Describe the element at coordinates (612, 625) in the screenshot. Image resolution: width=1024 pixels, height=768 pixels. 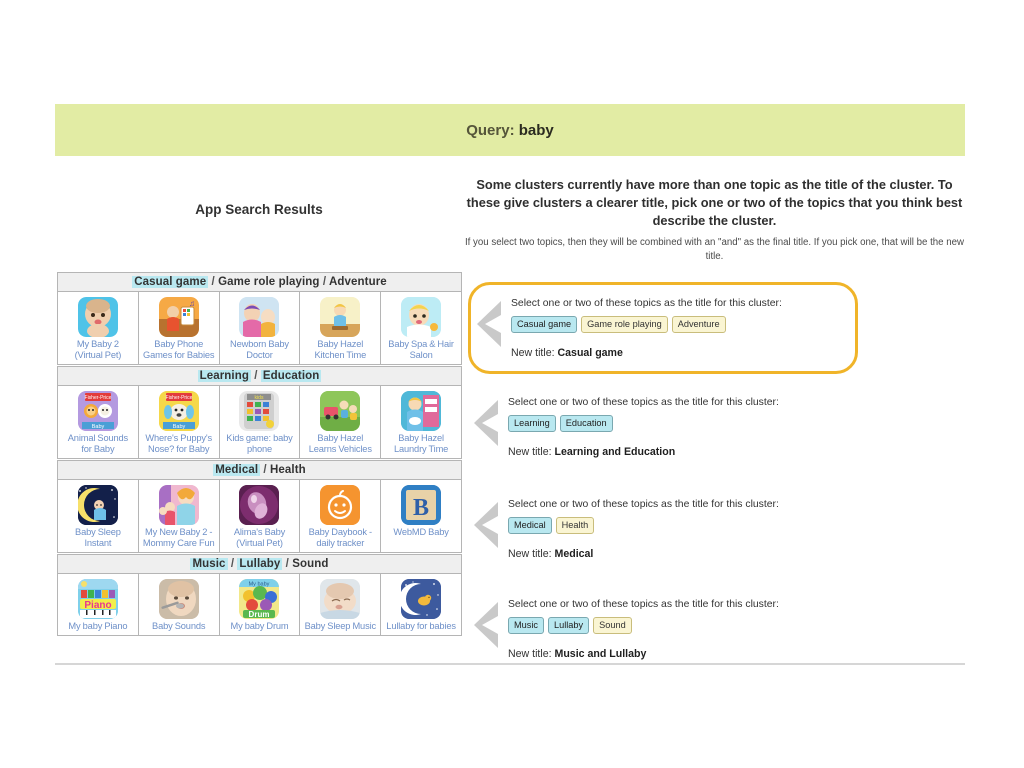
I see `topic-chip: Sound` at that location.